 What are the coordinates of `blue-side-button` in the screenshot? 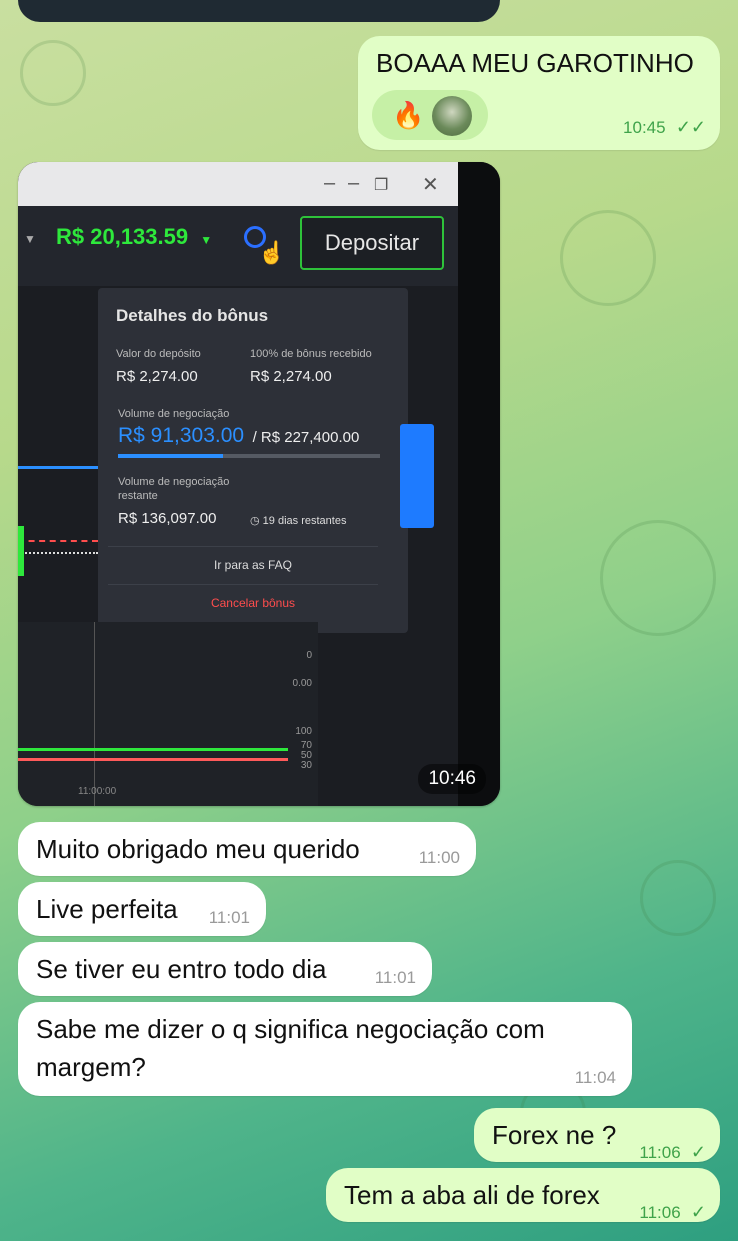 It's located at (417, 476).